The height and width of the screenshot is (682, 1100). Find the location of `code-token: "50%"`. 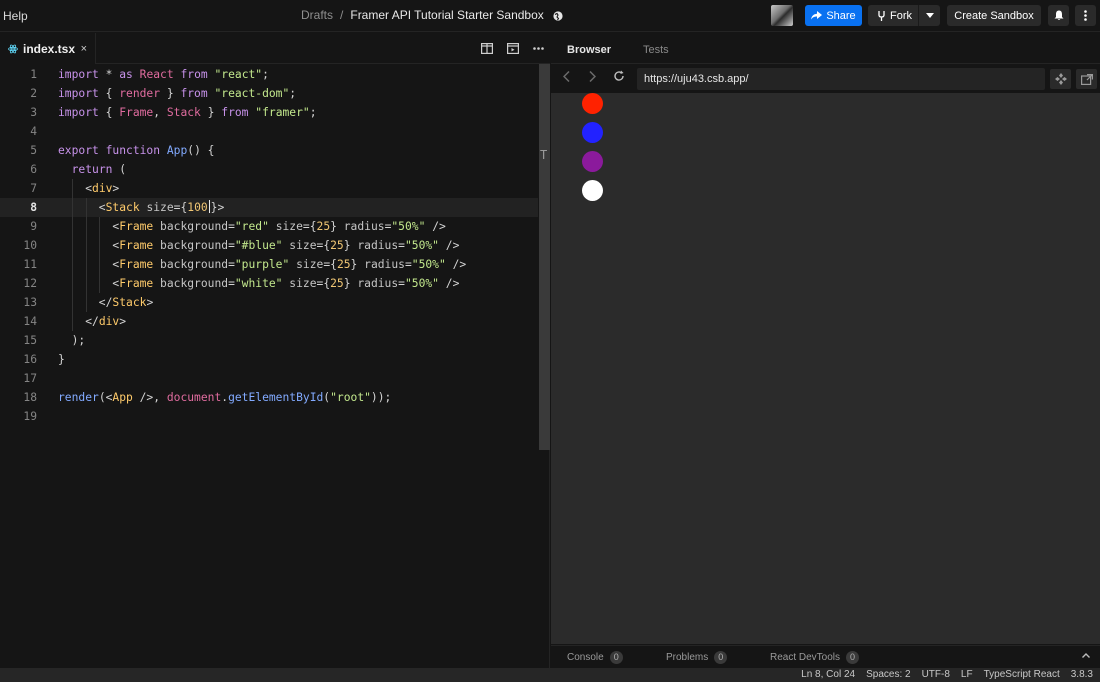

code-token: "50%" is located at coordinates (421, 283).